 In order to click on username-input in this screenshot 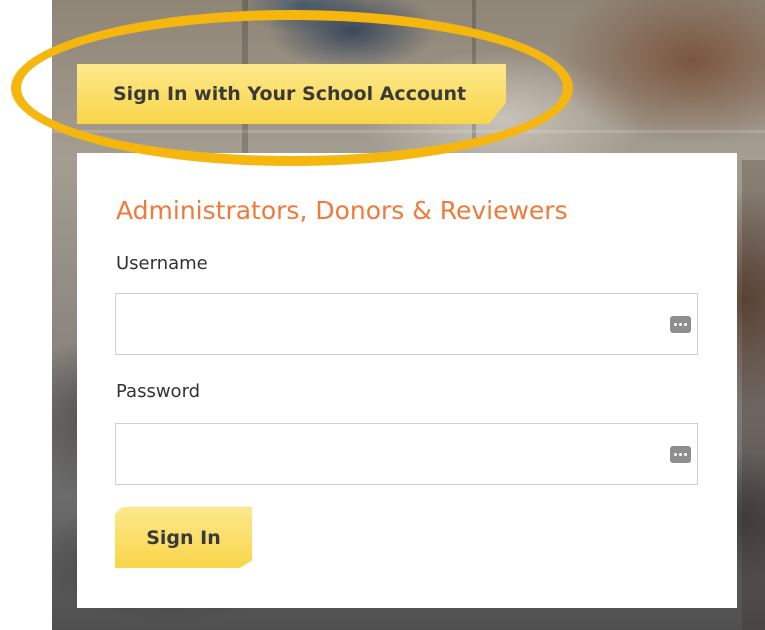, I will do `click(406, 324)`.